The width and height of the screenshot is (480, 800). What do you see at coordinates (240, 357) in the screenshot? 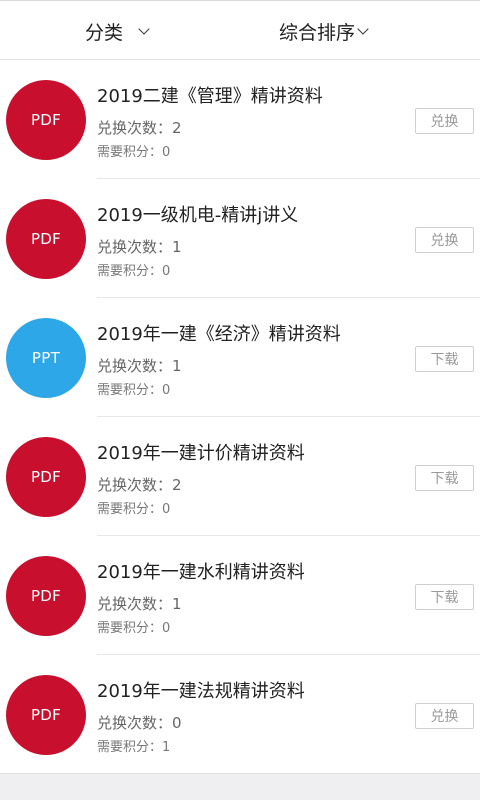
I see `list-item: PPT 2019年一建《经济》精讲资料 兑换次数：1 需要积分：0 下载` at bounding box center [240, 357].